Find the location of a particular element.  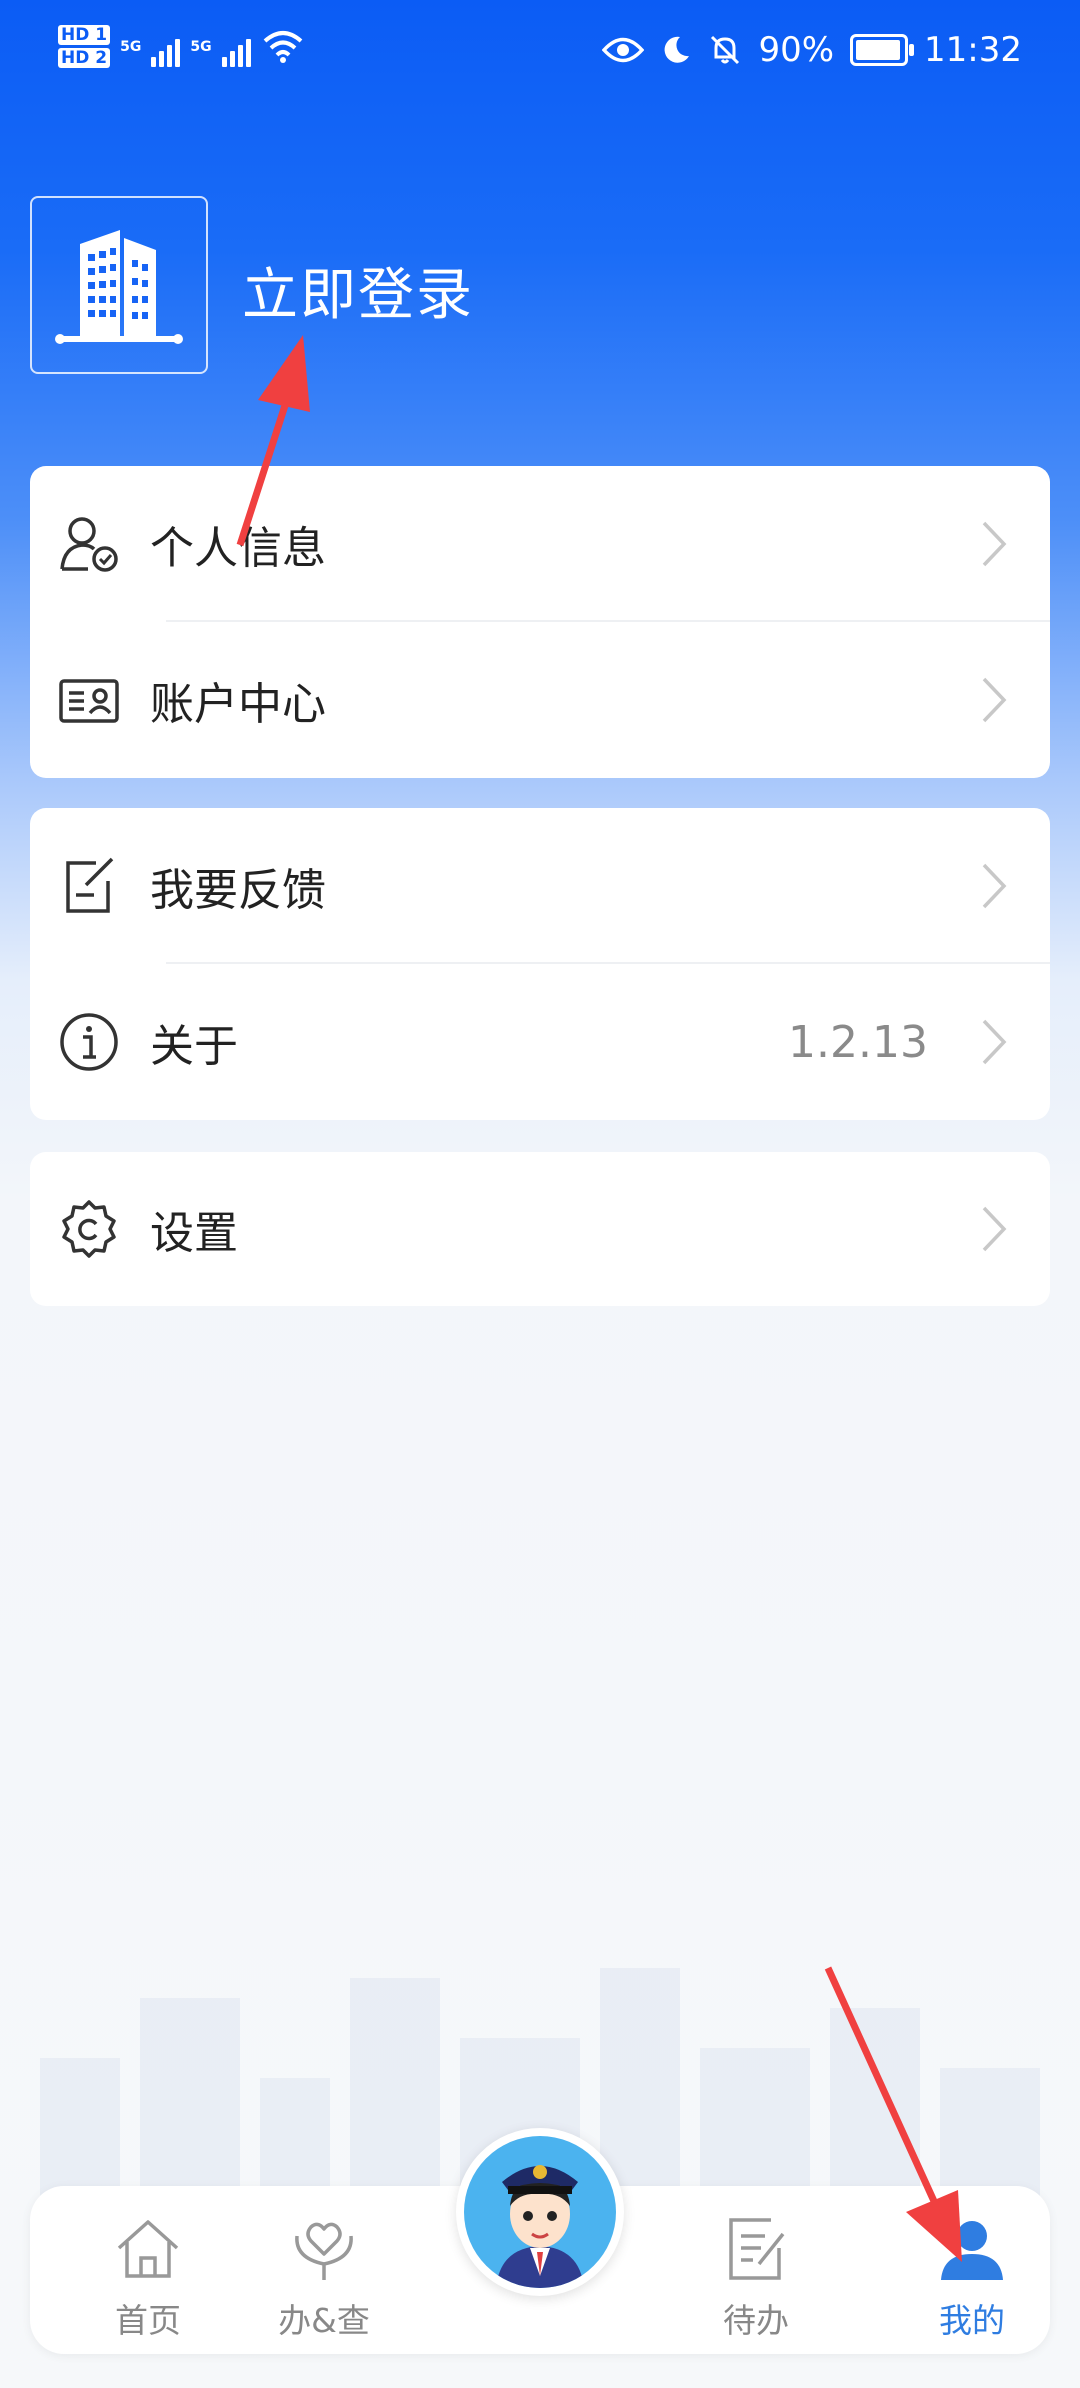

menu-label-account-center: 账户中心 is located at coordinates (238, 704).